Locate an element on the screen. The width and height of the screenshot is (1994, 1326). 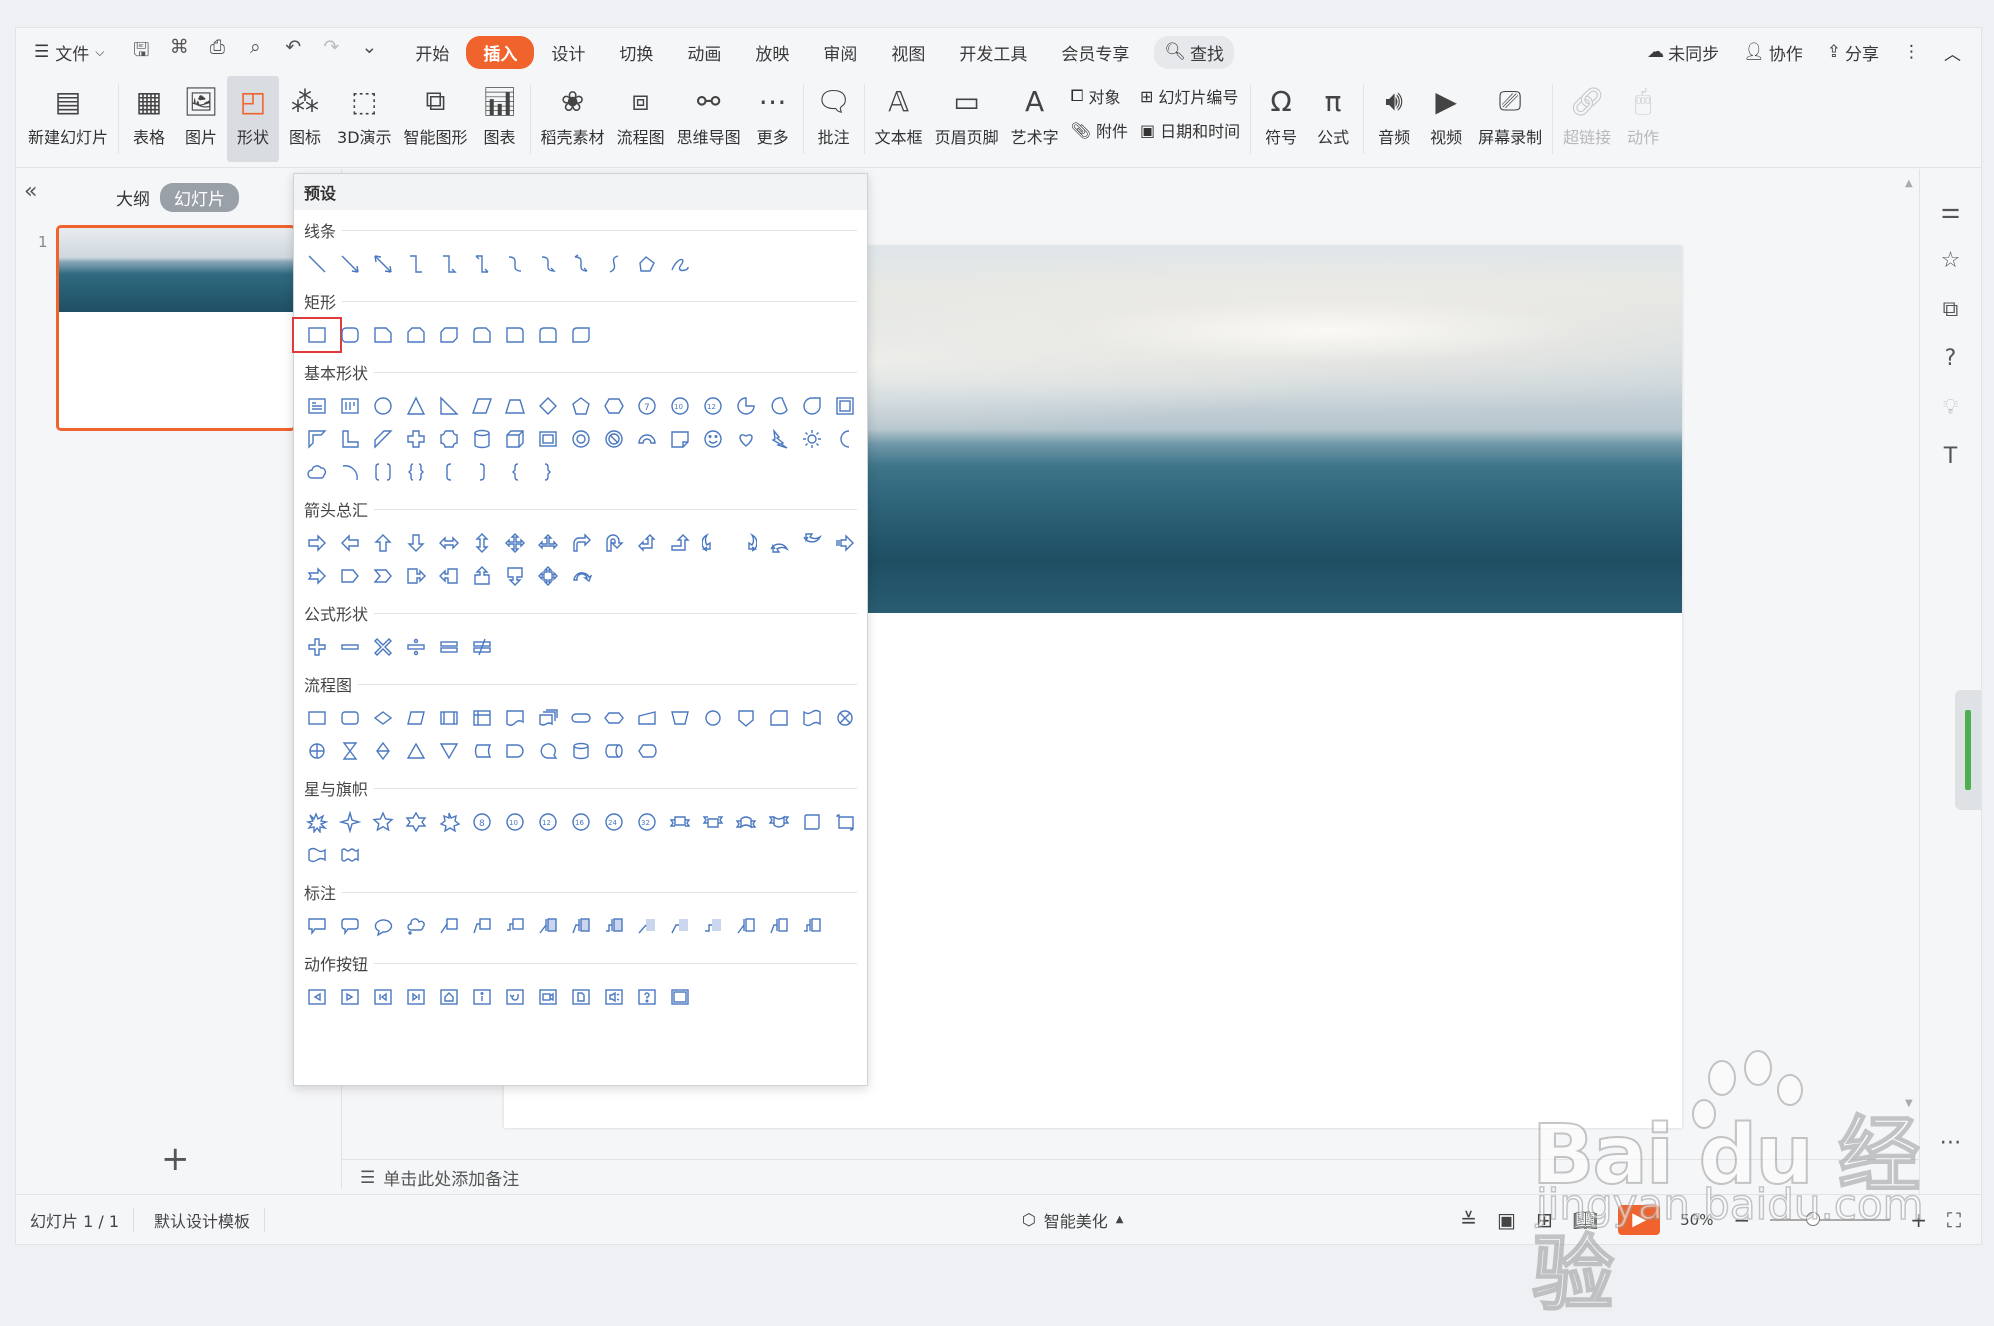
freeform-shape-icon is located at coordinates (647, 264).